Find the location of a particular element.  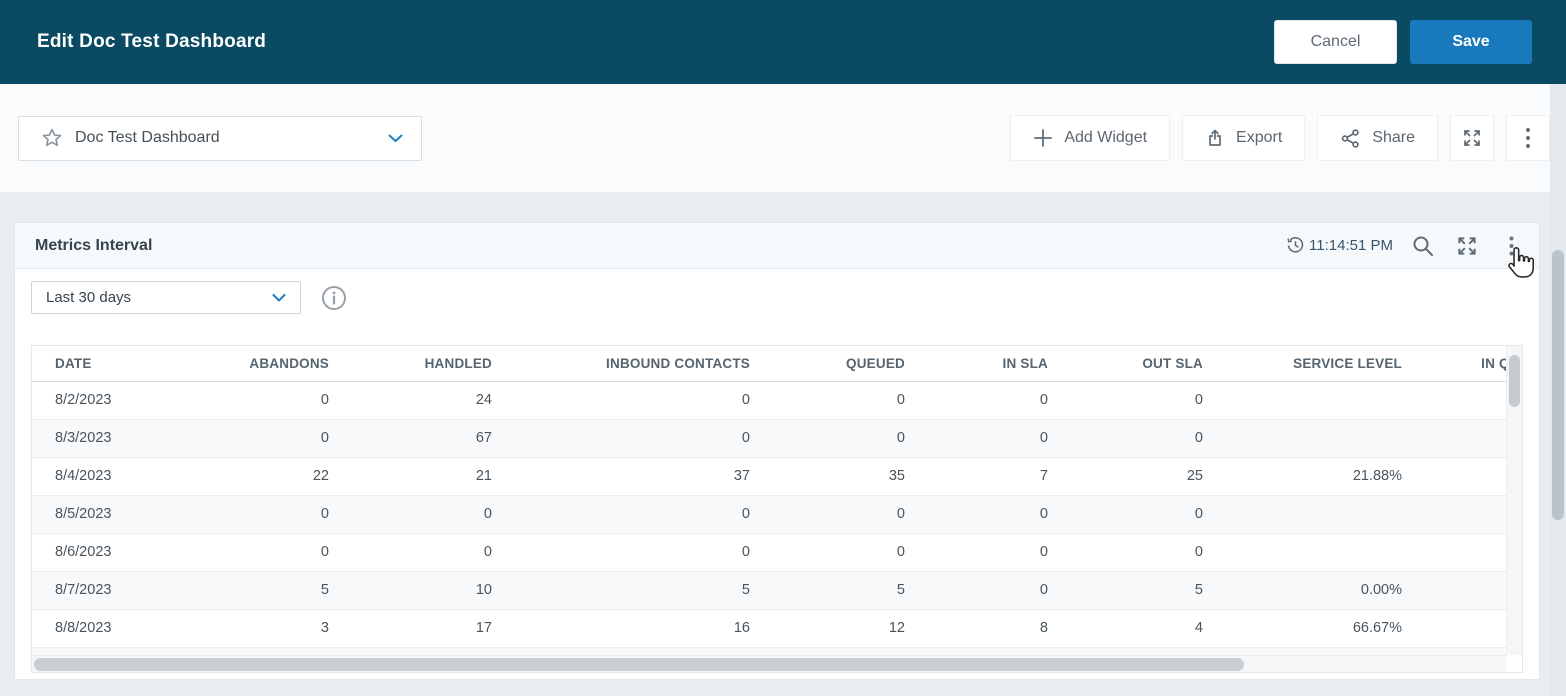

share-icon is located at coordinates (1350, 138).